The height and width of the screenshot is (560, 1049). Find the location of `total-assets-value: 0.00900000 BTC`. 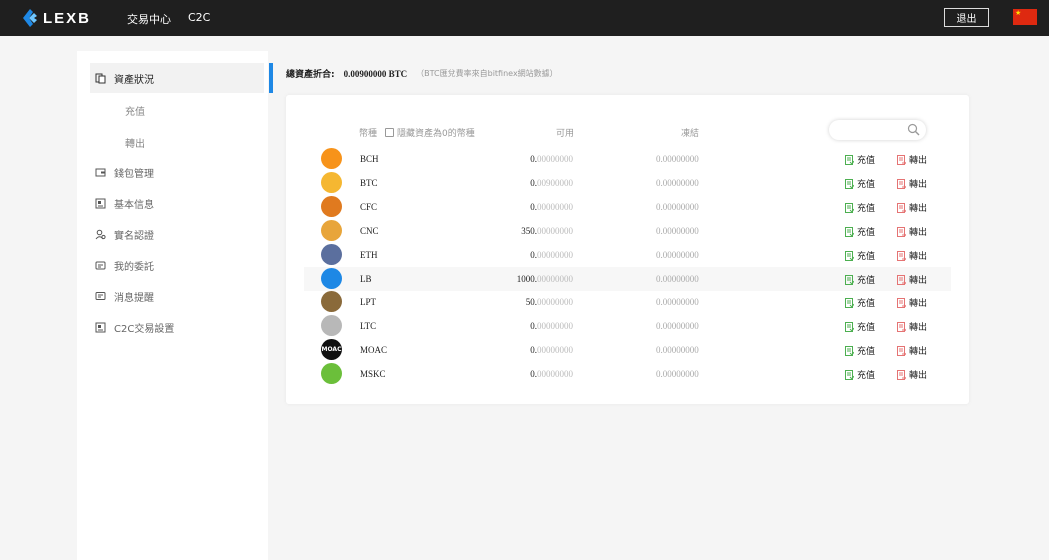

total-assets-value: 0.00900000 BTC is located at coordinates (375, 73).